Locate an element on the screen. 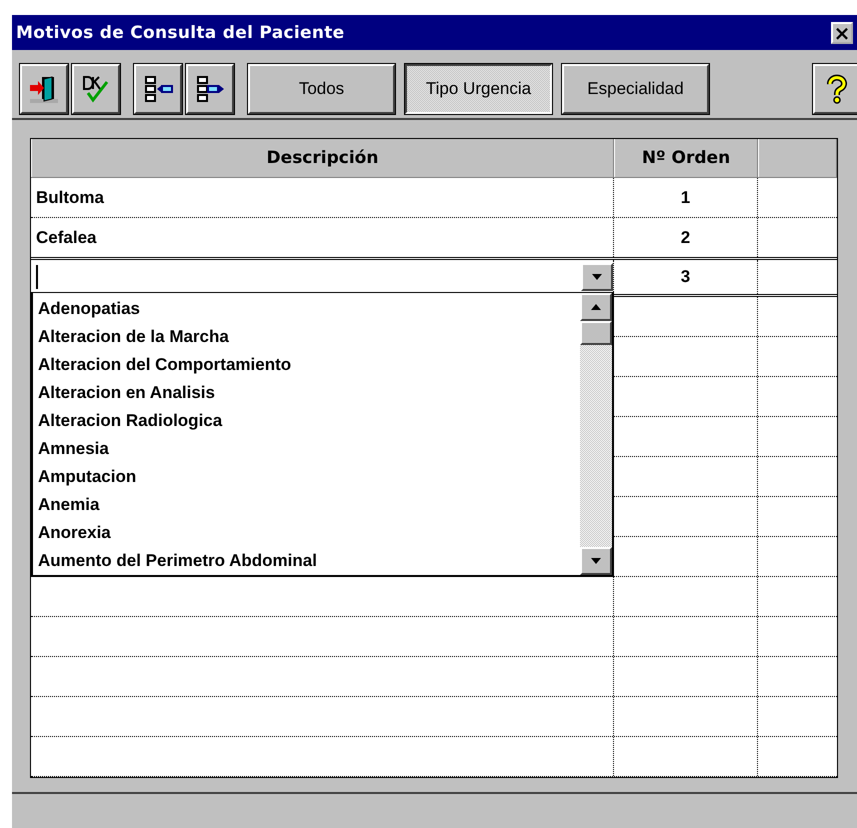 The width and height of the screenshot is (857, 828). table-cell: Bultoma is located at coordinates (322, 197).